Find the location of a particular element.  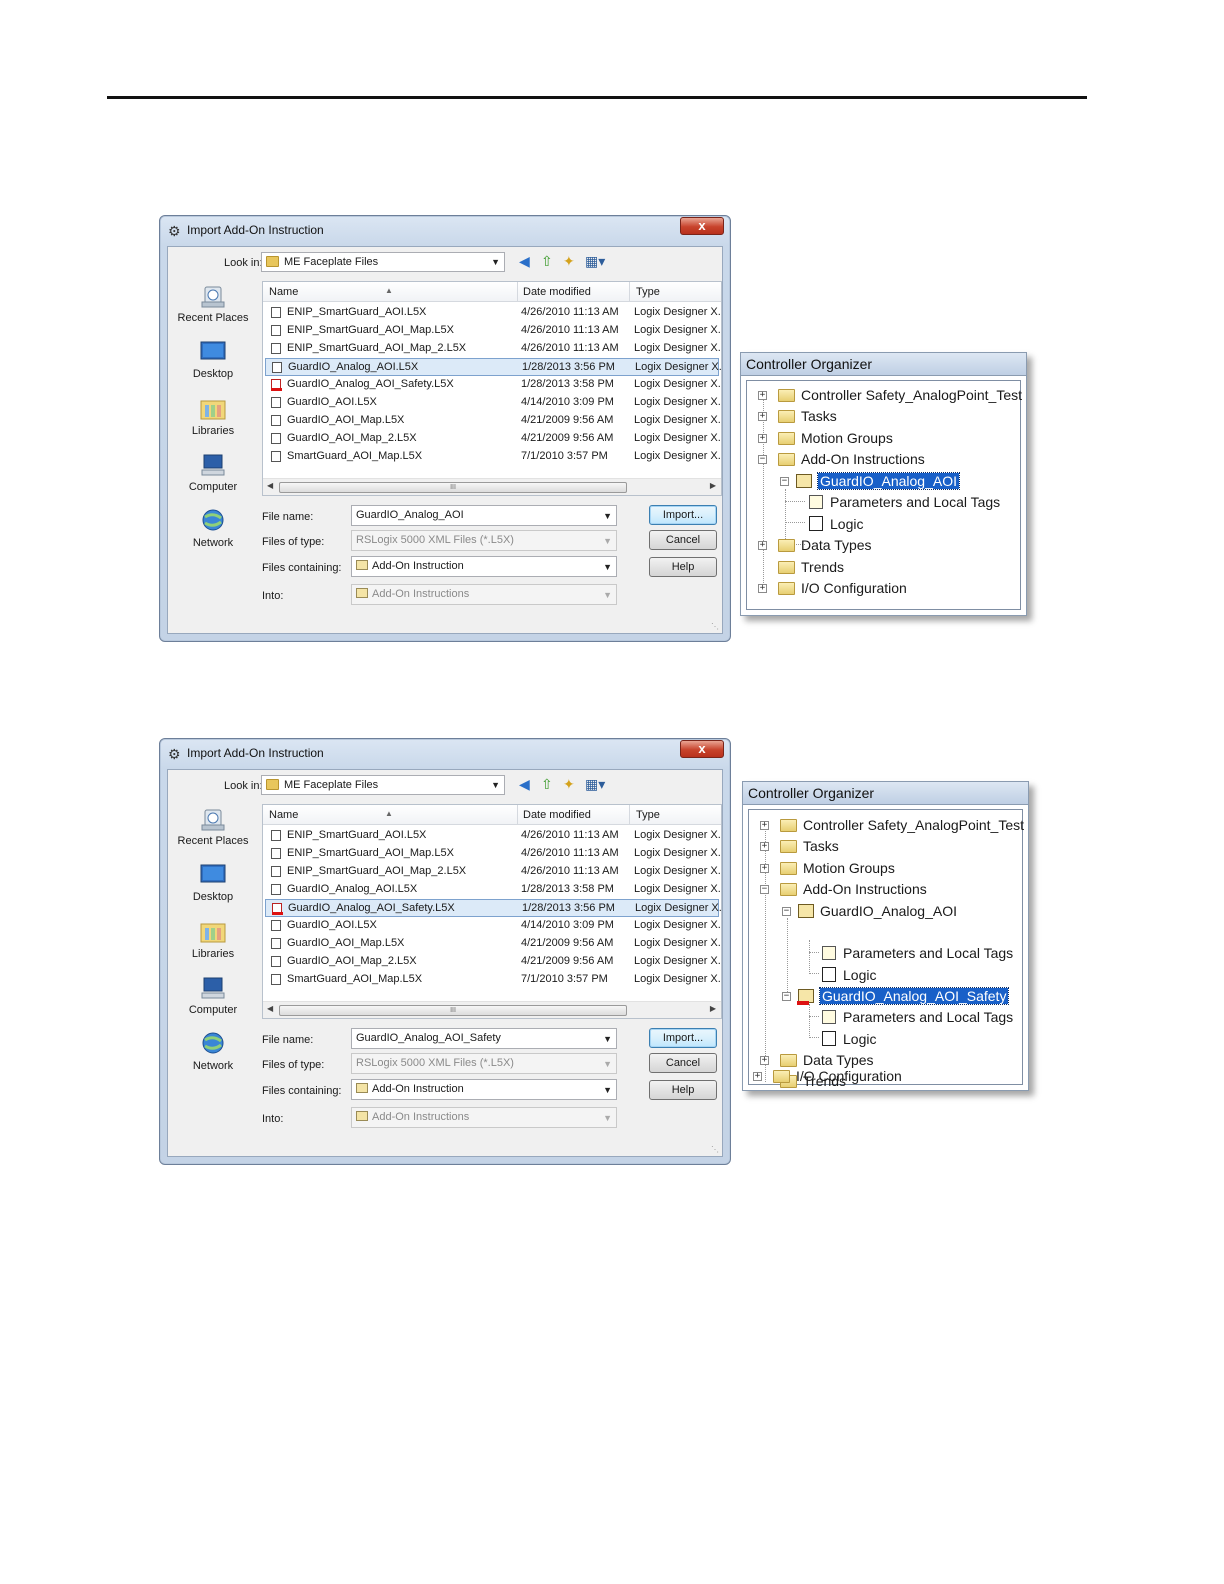

tree-item-motion-groups: + Motion Groups is located at coordinates (827, 868).